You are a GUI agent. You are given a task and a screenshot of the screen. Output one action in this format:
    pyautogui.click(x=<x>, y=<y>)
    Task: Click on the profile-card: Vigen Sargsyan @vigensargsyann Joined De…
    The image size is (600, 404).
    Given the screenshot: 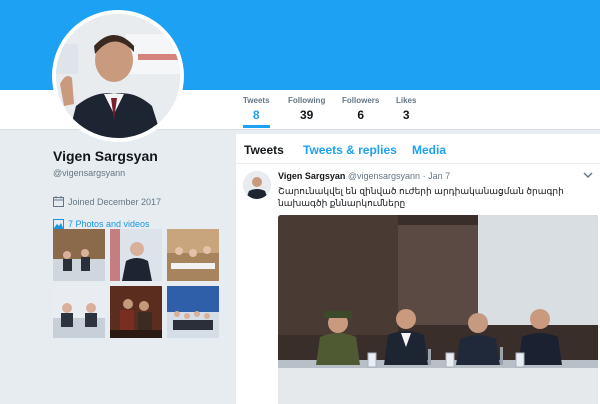 What is the action you would take?
    pyautogui.click(x=140, y=188)
    